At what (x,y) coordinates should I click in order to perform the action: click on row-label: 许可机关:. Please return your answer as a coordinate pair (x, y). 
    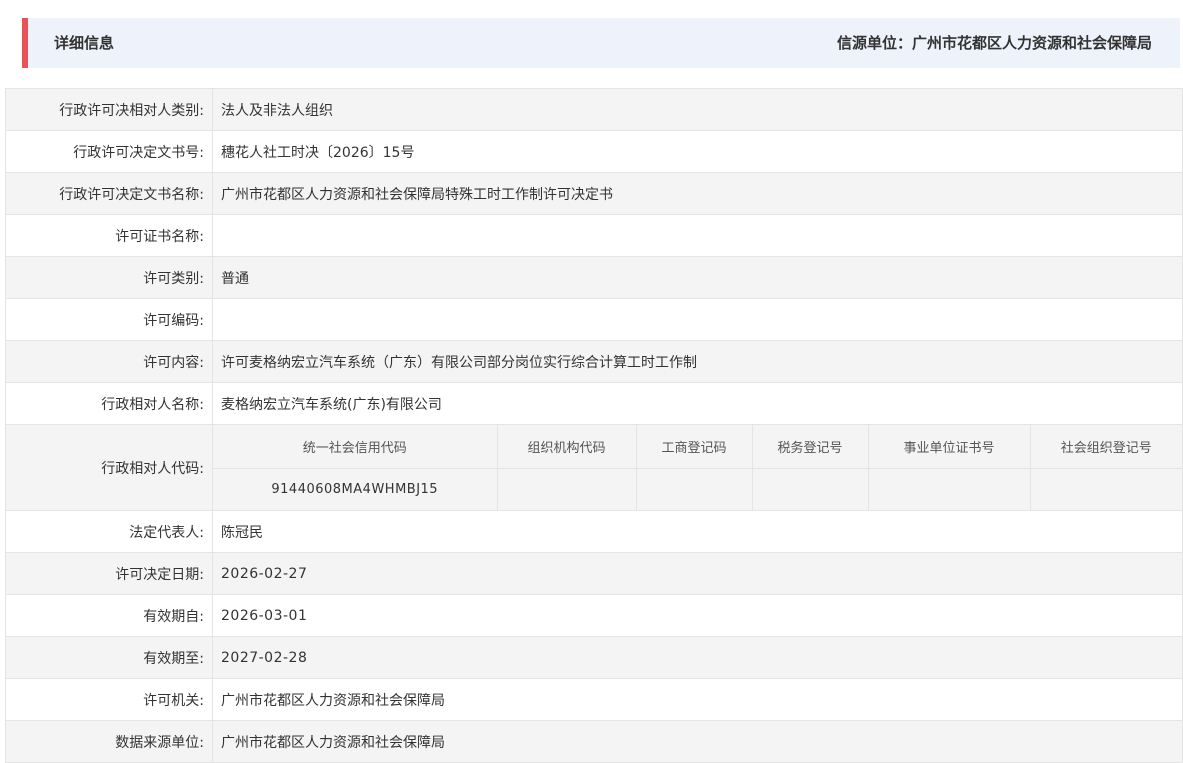
    Looking at the image, I should click on (109, 699).